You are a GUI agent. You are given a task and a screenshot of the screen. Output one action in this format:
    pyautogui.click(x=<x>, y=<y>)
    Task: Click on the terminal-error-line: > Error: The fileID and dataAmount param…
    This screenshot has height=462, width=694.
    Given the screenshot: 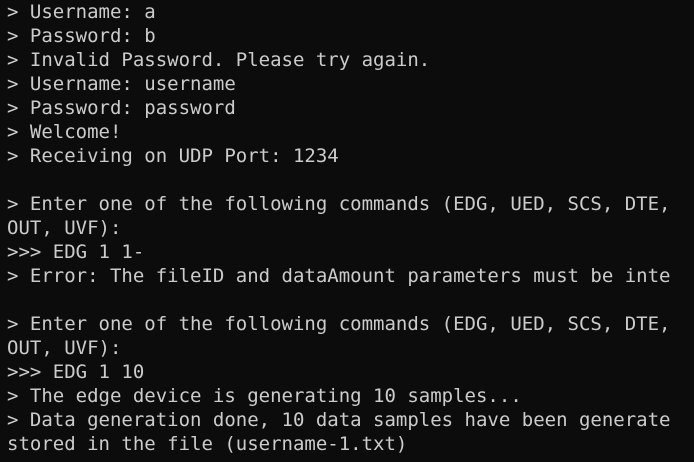 What is the action you would take?
    pyautogui.click(x=339, y=276)
    